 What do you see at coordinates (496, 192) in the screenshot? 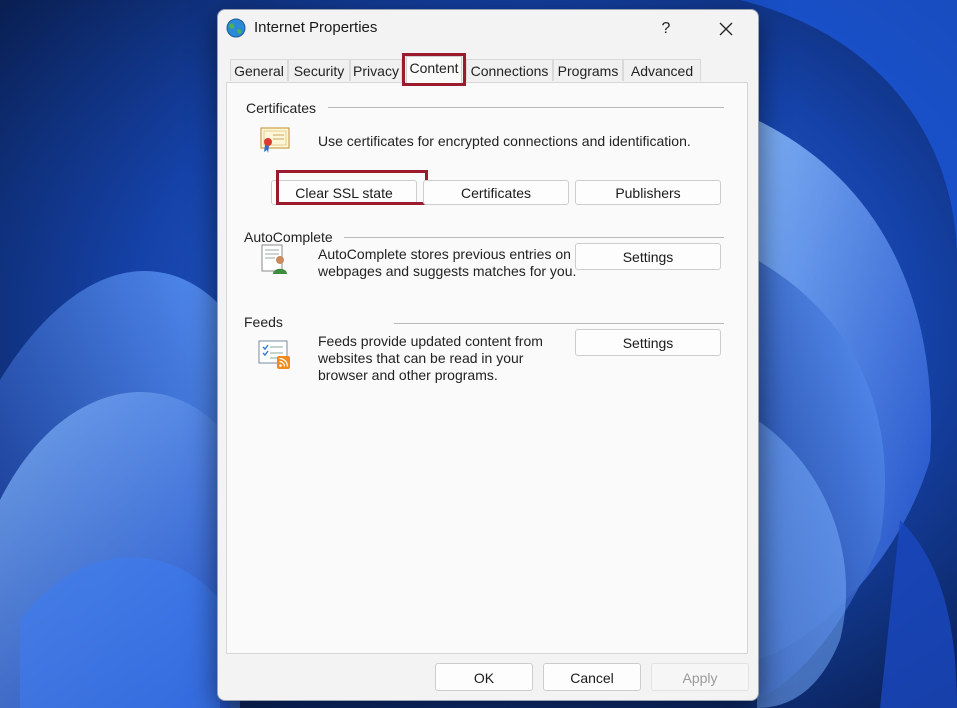
I see `certificates-button: Certificates` at bounding box center [496, 192].